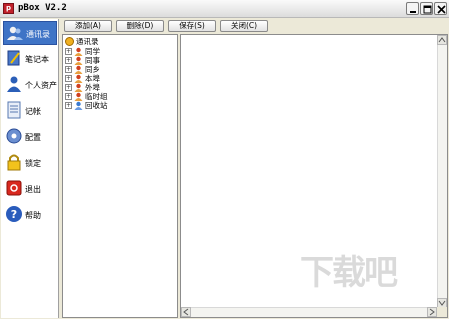 The height and width of the screenshot is (319, 449). What do you see at coordinates (33, 111) in the screenshot?
I see `sidebar-item-label: 记帐` at bounding box center [33, 111].